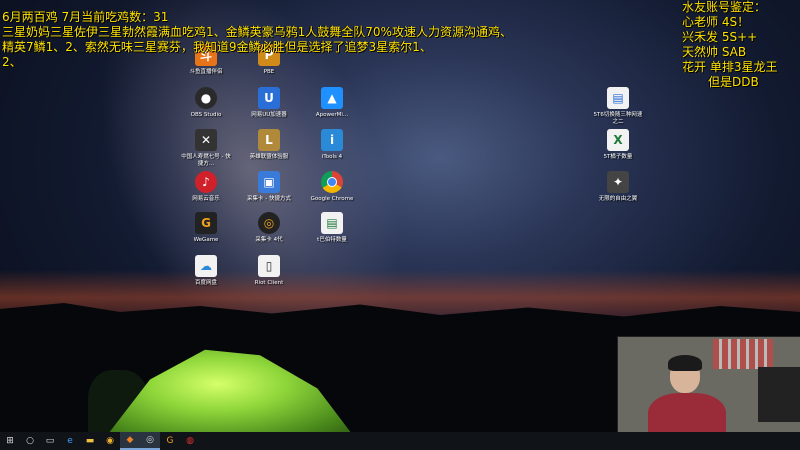  Describe the element at coordinates (269, 98) in the screenshot. I see `uu-accelerator-icon: U` at that location.